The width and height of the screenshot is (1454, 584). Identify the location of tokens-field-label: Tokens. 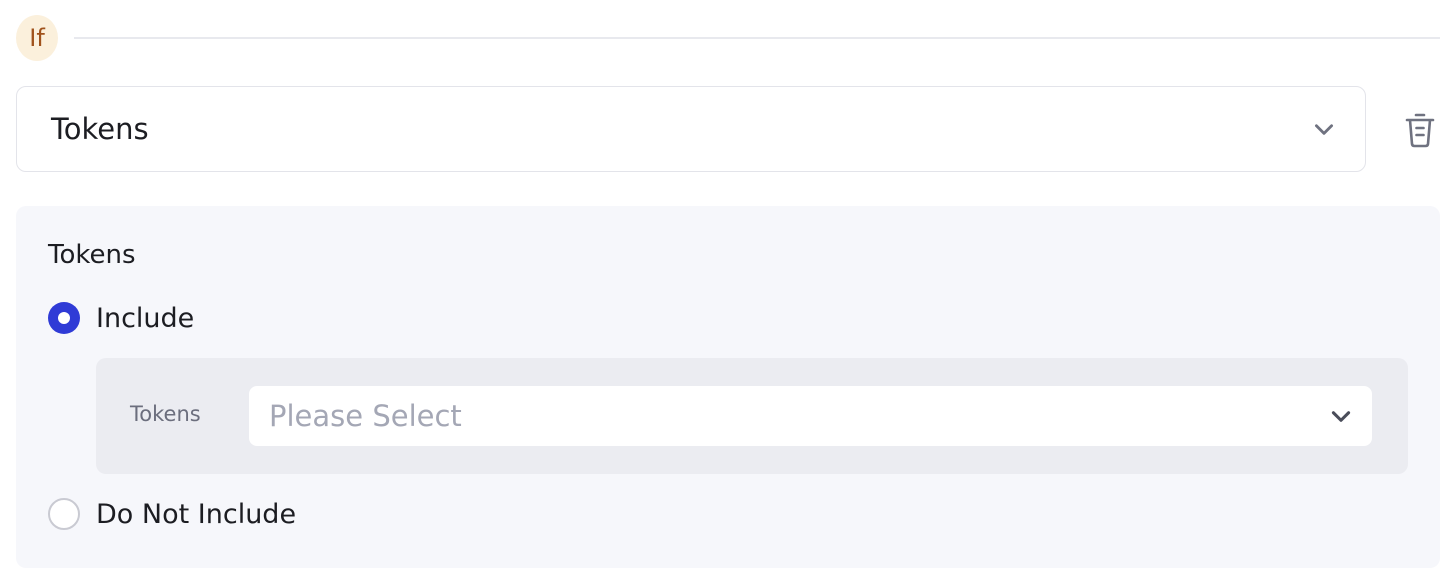
(165, 414).